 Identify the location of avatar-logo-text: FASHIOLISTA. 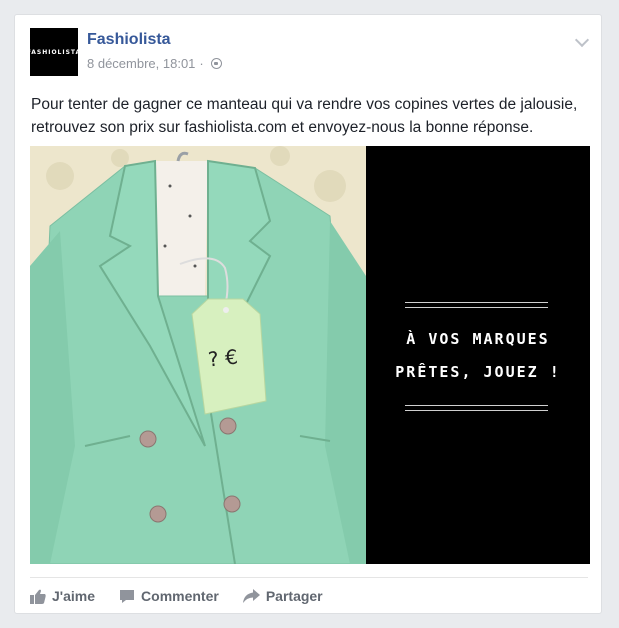
(54, 52).